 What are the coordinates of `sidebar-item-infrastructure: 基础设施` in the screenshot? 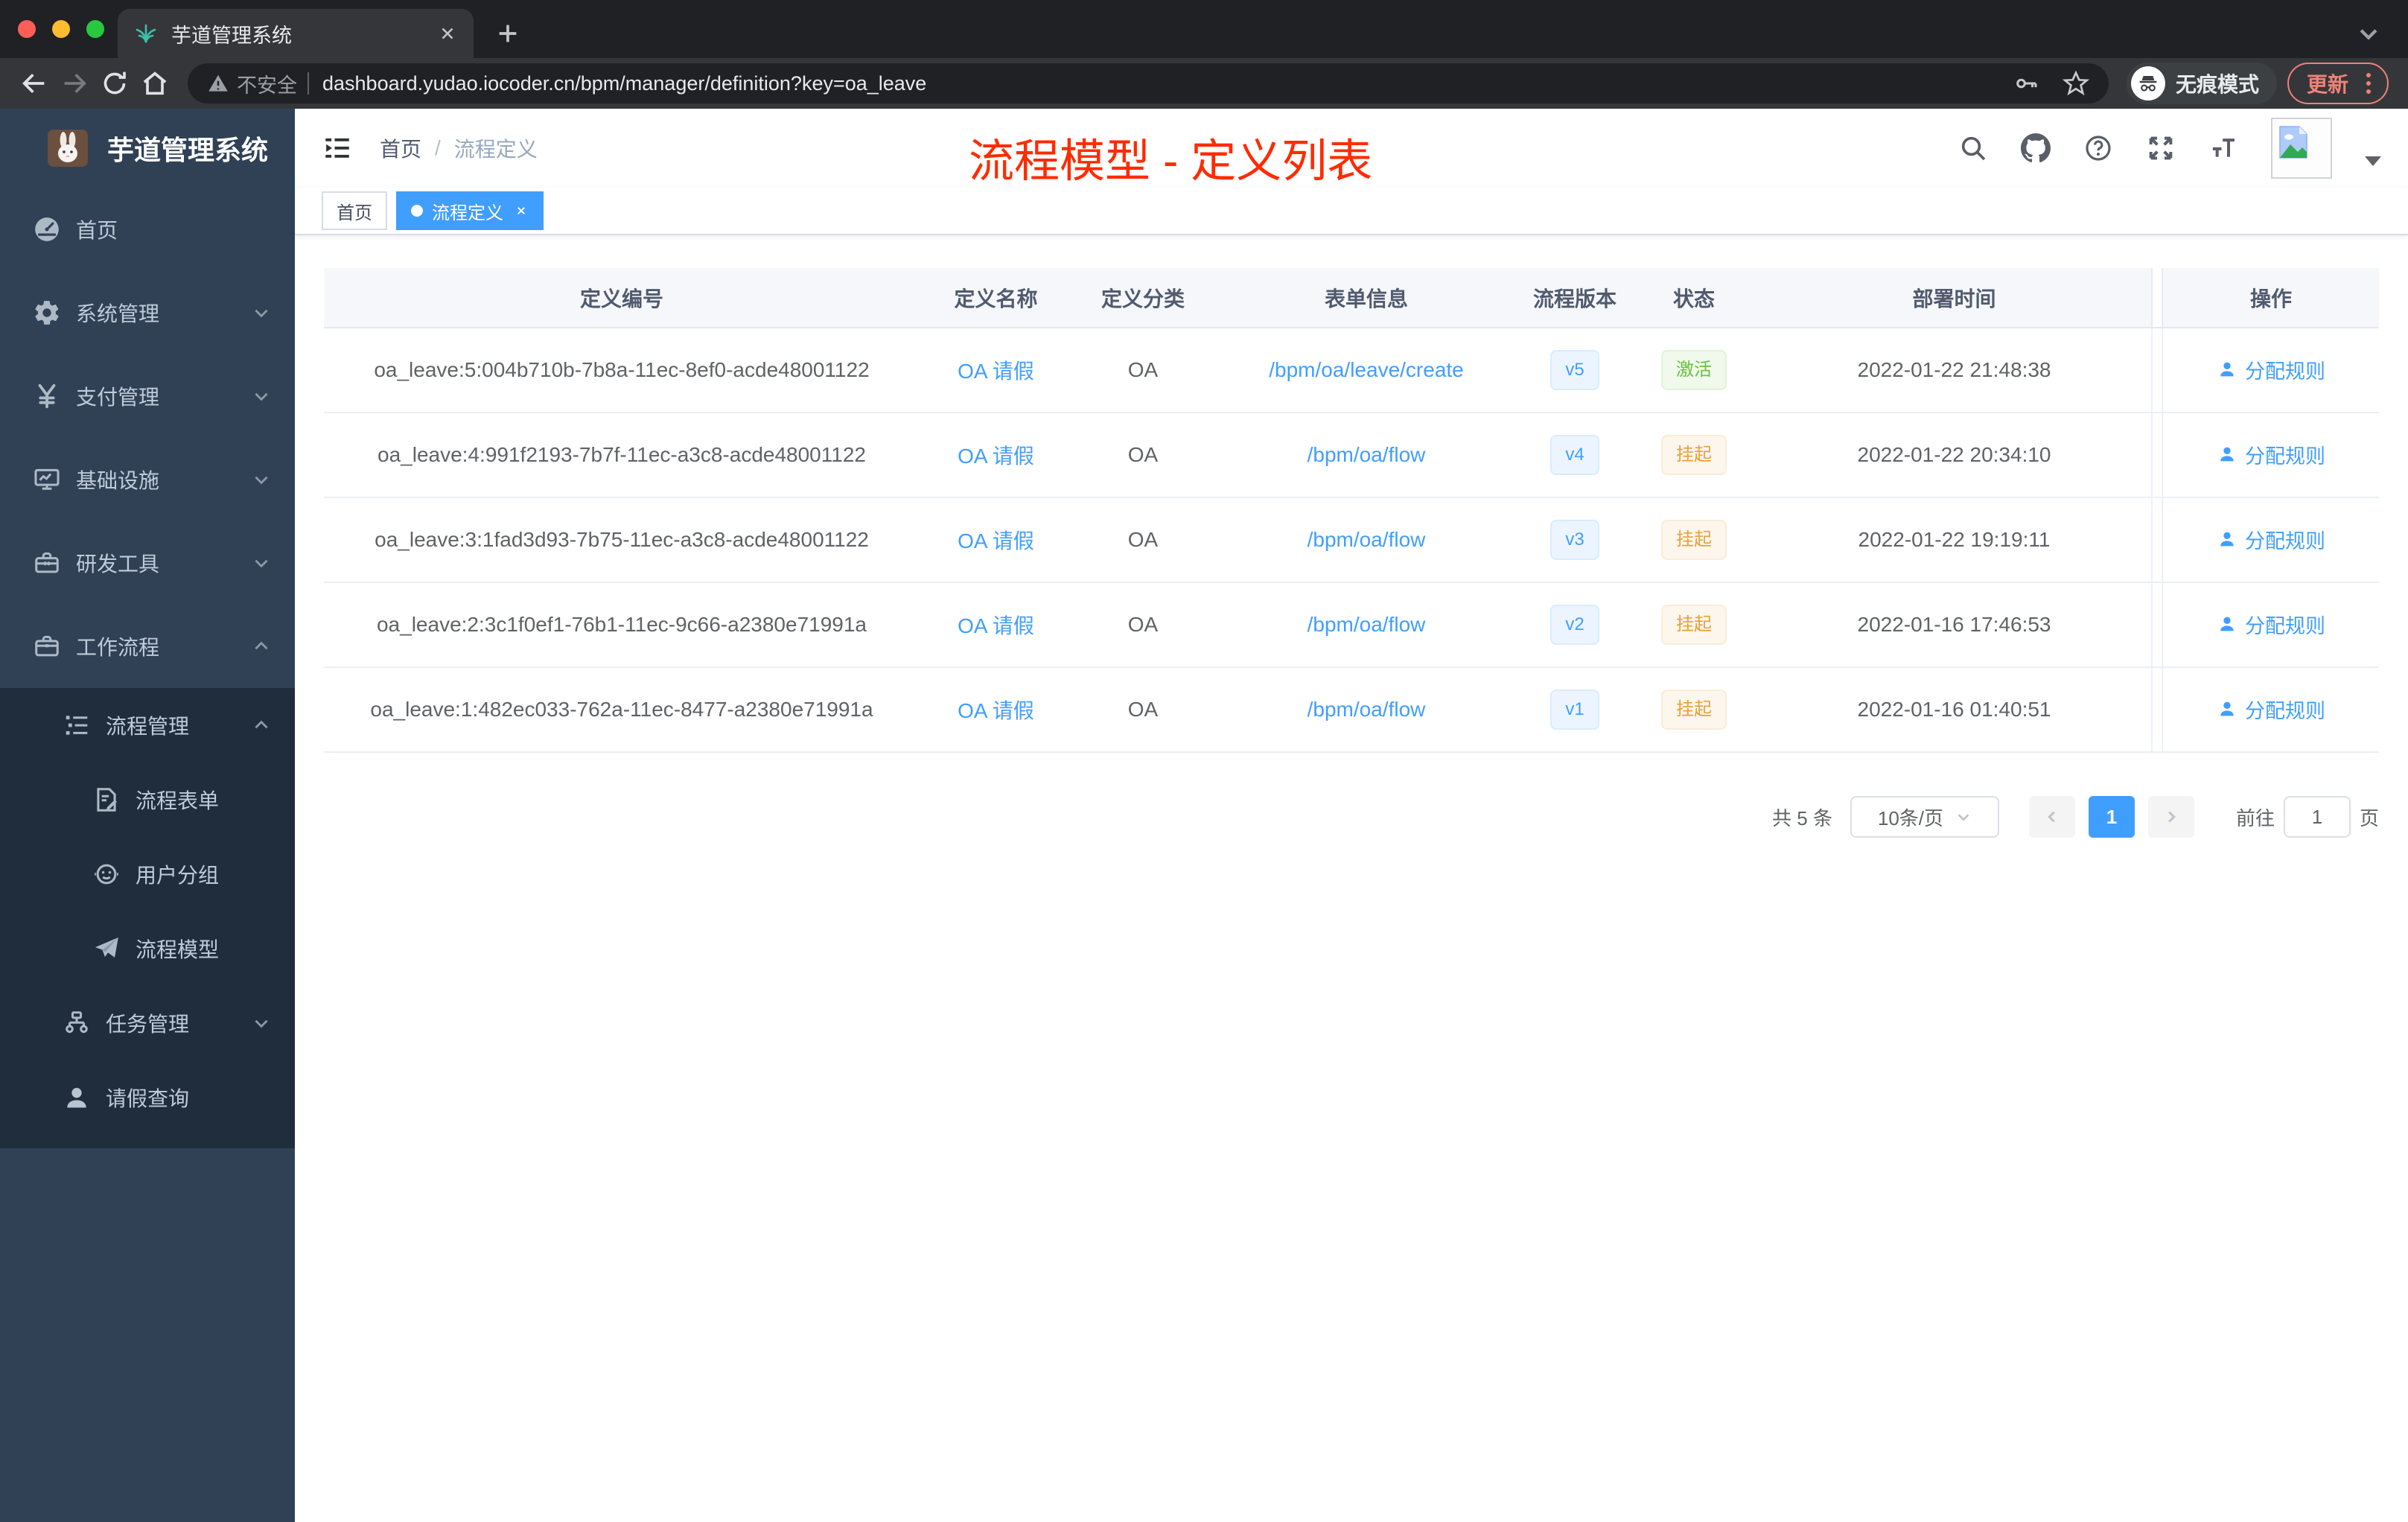 It's located at (147, 479).